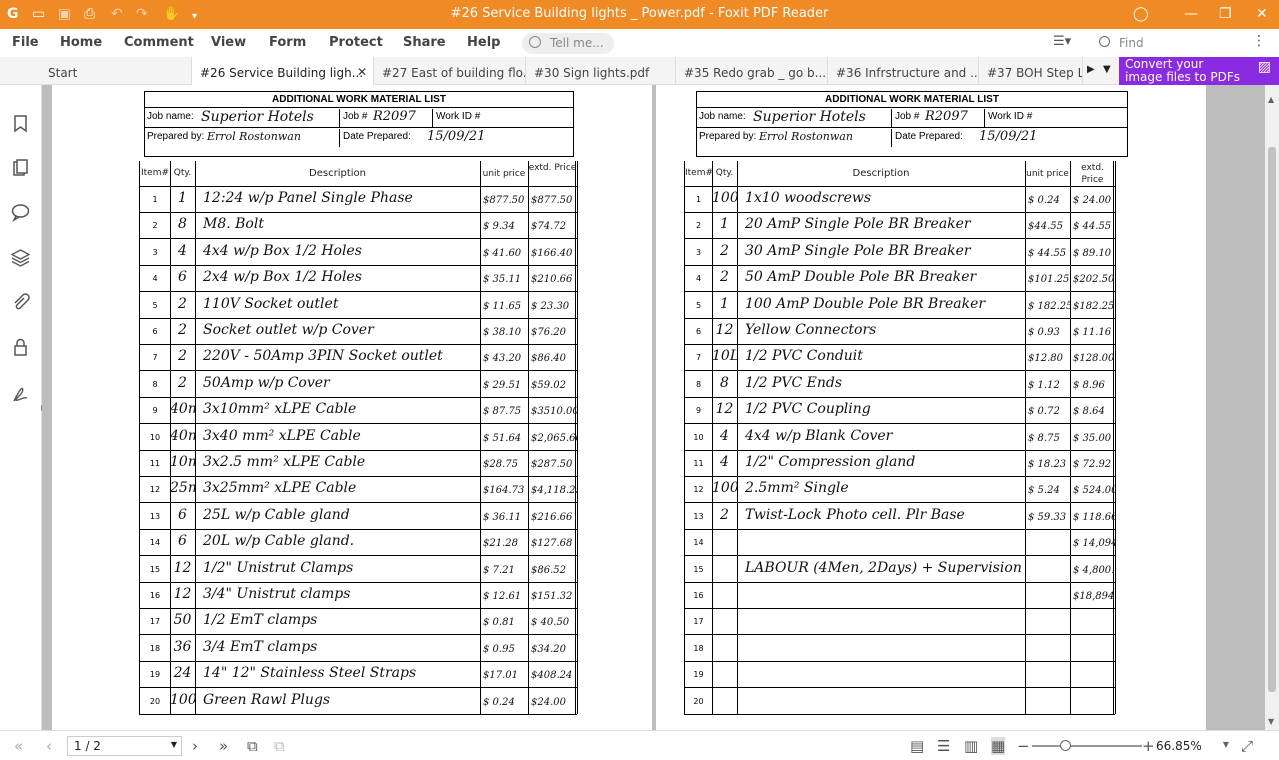  Describe the element at coordinates (1225, 14) in the screenshot. I see `maximize-icon: ❐` at that location.